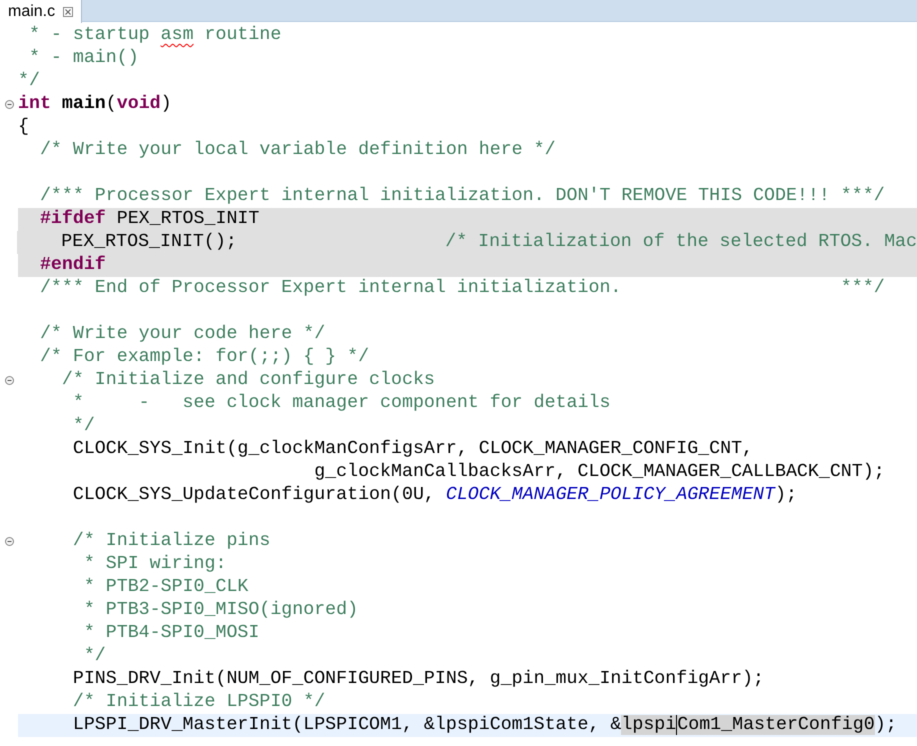 This screenshot has height=746, width=917. What do you see at coordinates (24, 127) in the screenshot?
I see `code-line: {` at bounding box center [24, 127].